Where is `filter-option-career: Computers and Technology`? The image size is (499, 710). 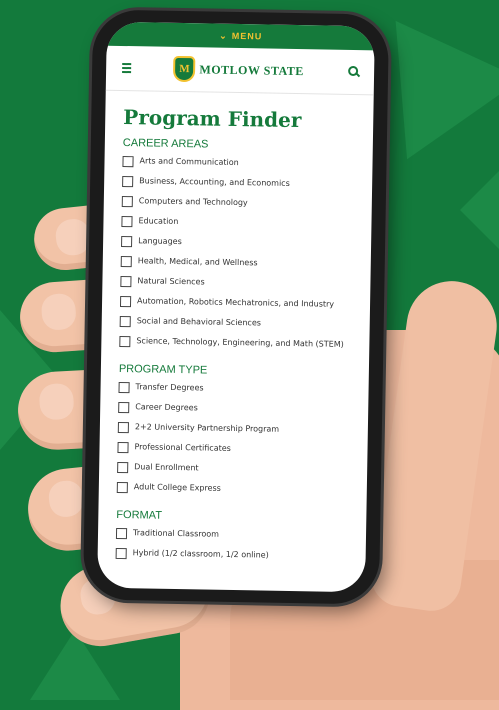 filter-option-career: Computers and Technology is located at coordinates (237, 203).